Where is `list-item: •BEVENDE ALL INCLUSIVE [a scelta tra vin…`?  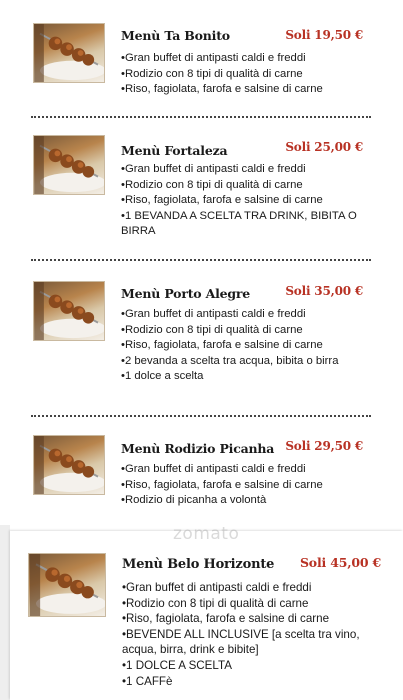
list-item: •BEVENDE ALL INCLUSIVE [a scelta tra vin… is located at coordinates (241, 642).